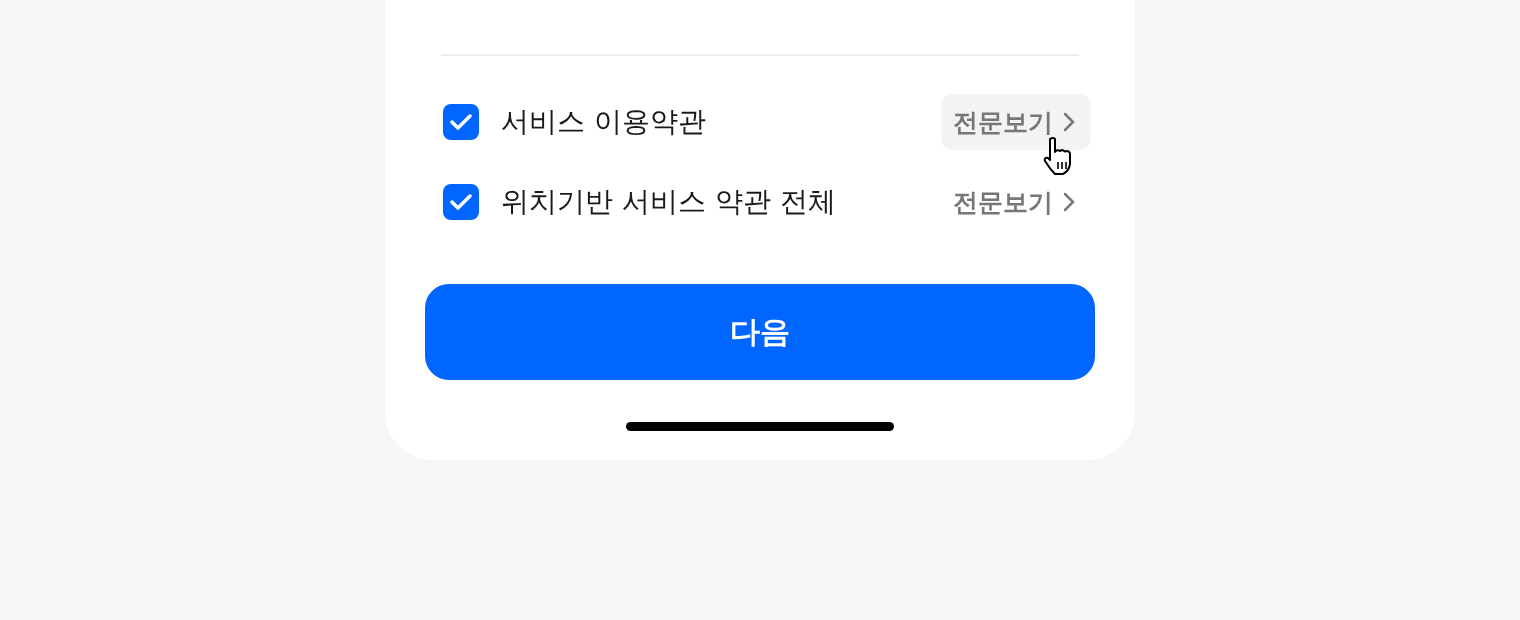 Image resolution: width=1520 pixels, height=620 pixels. Describe the element at coordinates (1016, 202) in the screenshot. I see `view-full-link: 전문보기` at that location.